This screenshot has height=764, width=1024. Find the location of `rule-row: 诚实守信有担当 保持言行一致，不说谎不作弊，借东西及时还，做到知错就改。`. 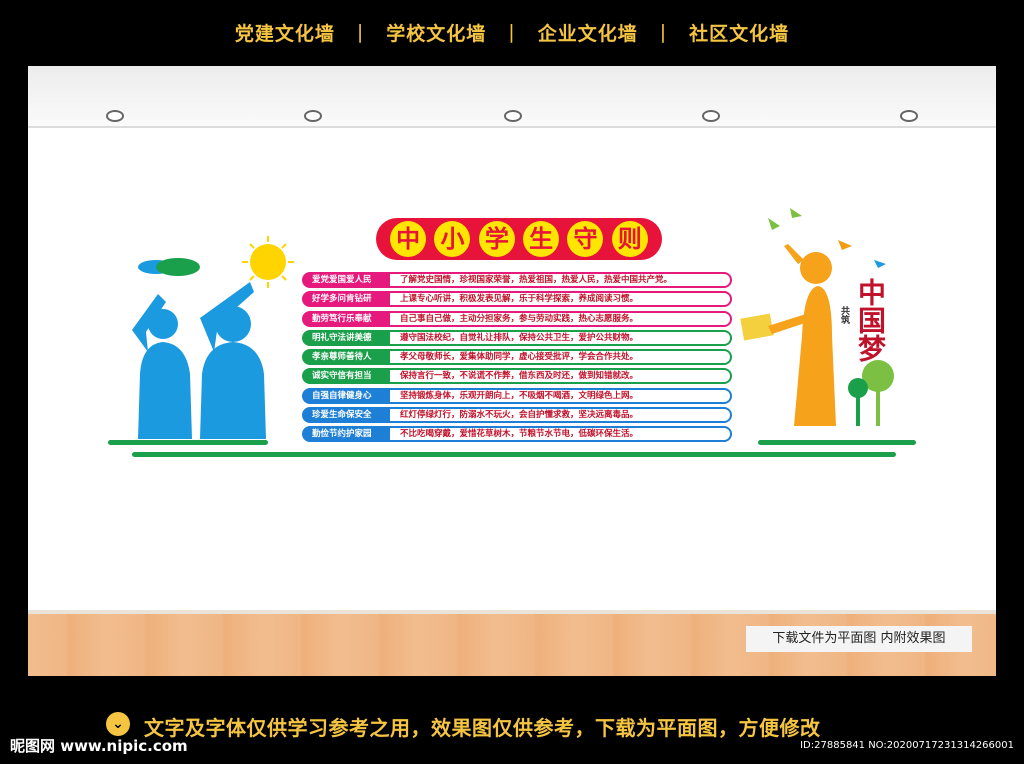

rule-row: 诚实守信有担当 保持言行一致，不说谎不作弊，借东西及时还，做到知错就改。 is located at coordinates (517, 376).